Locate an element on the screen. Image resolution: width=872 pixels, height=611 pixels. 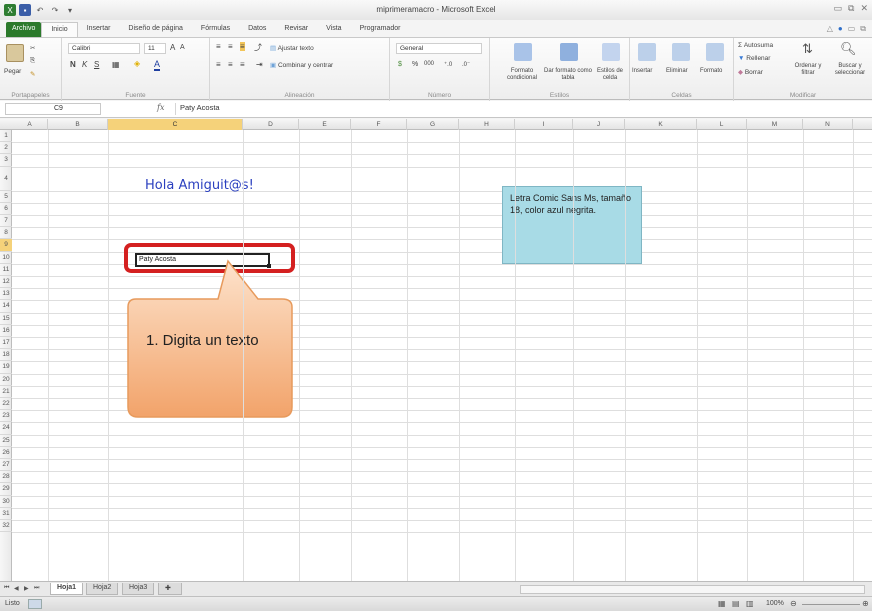
borders-icon: ▦ is located at coordinates (116, 64).